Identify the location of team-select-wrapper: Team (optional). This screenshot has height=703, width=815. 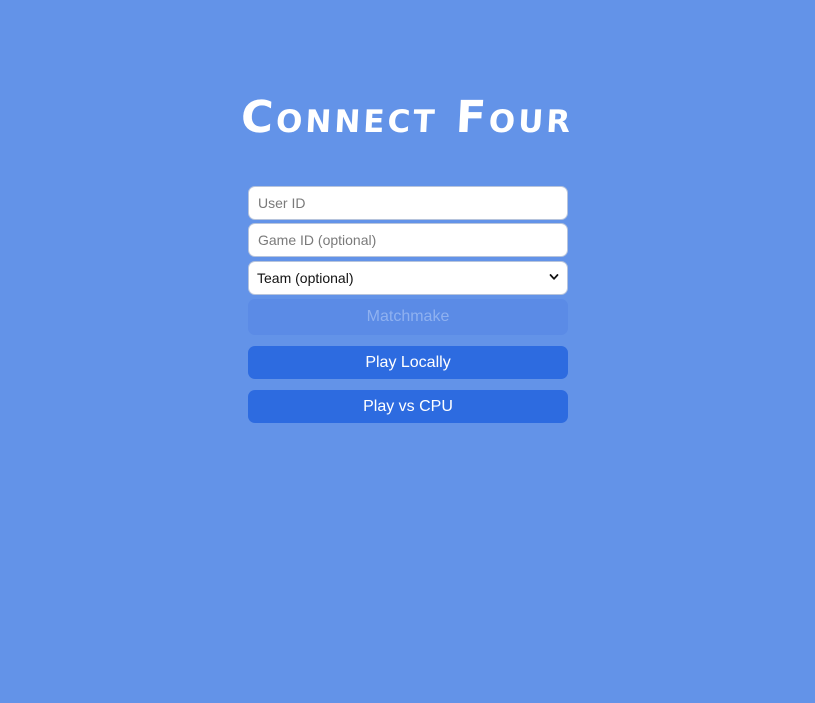
(408, 278).